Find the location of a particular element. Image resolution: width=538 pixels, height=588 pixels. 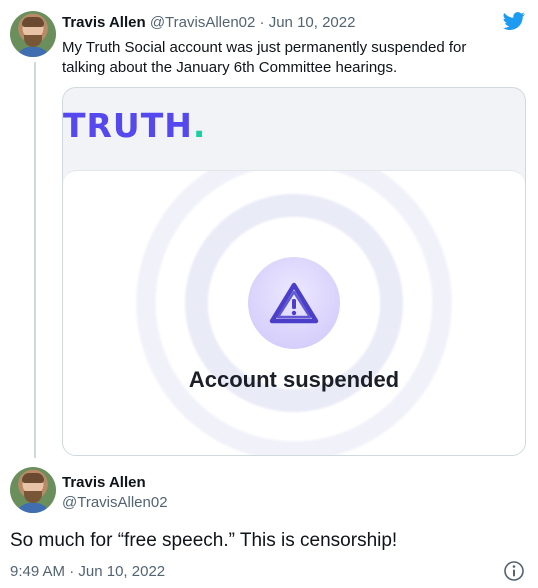

tweet-timestamp: 9:49 AM · Jun 10, 2022 is located at coordinates (87, 571).